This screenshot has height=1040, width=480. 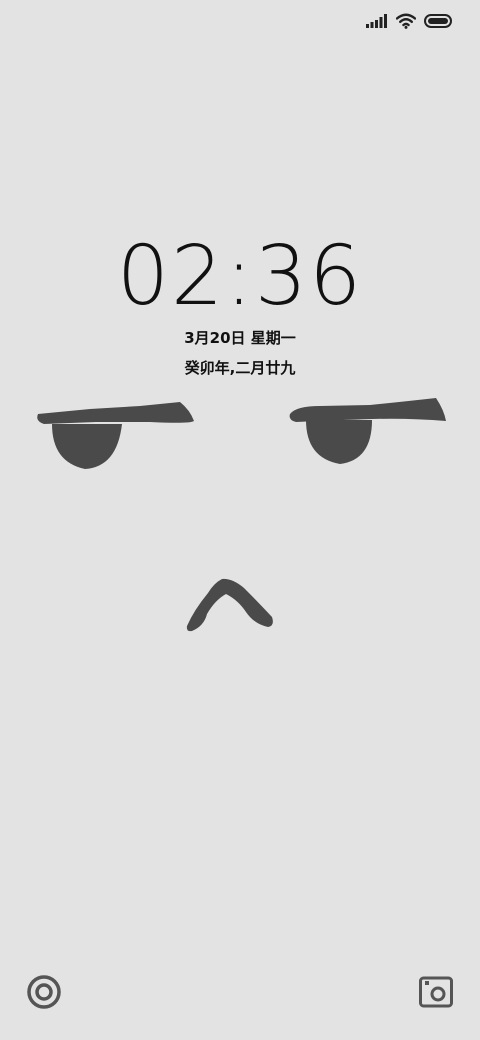 What do you see at coordinates (240, 338) in the screenshot?
I see `date-text: 3月20日 星期一` at bounding box center [240, 338].